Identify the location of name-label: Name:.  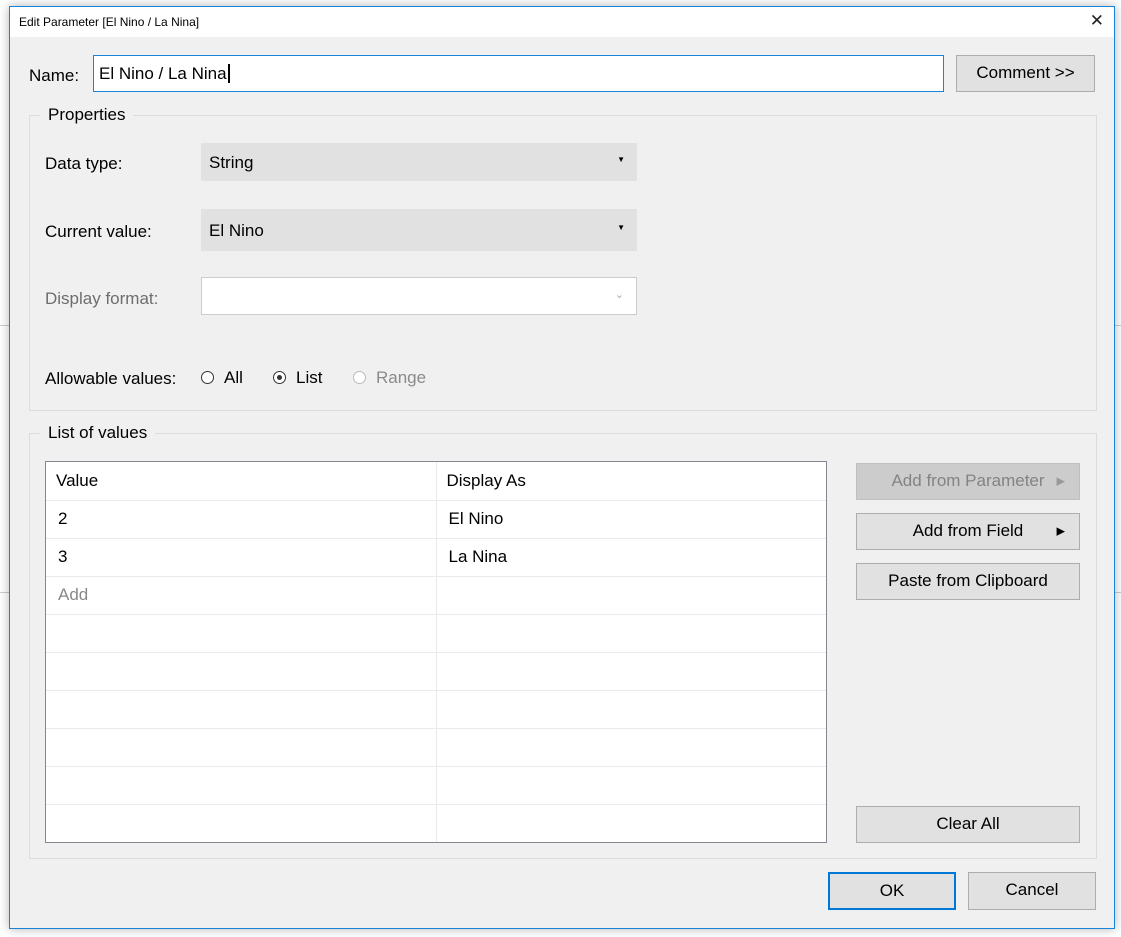
(54, 75).